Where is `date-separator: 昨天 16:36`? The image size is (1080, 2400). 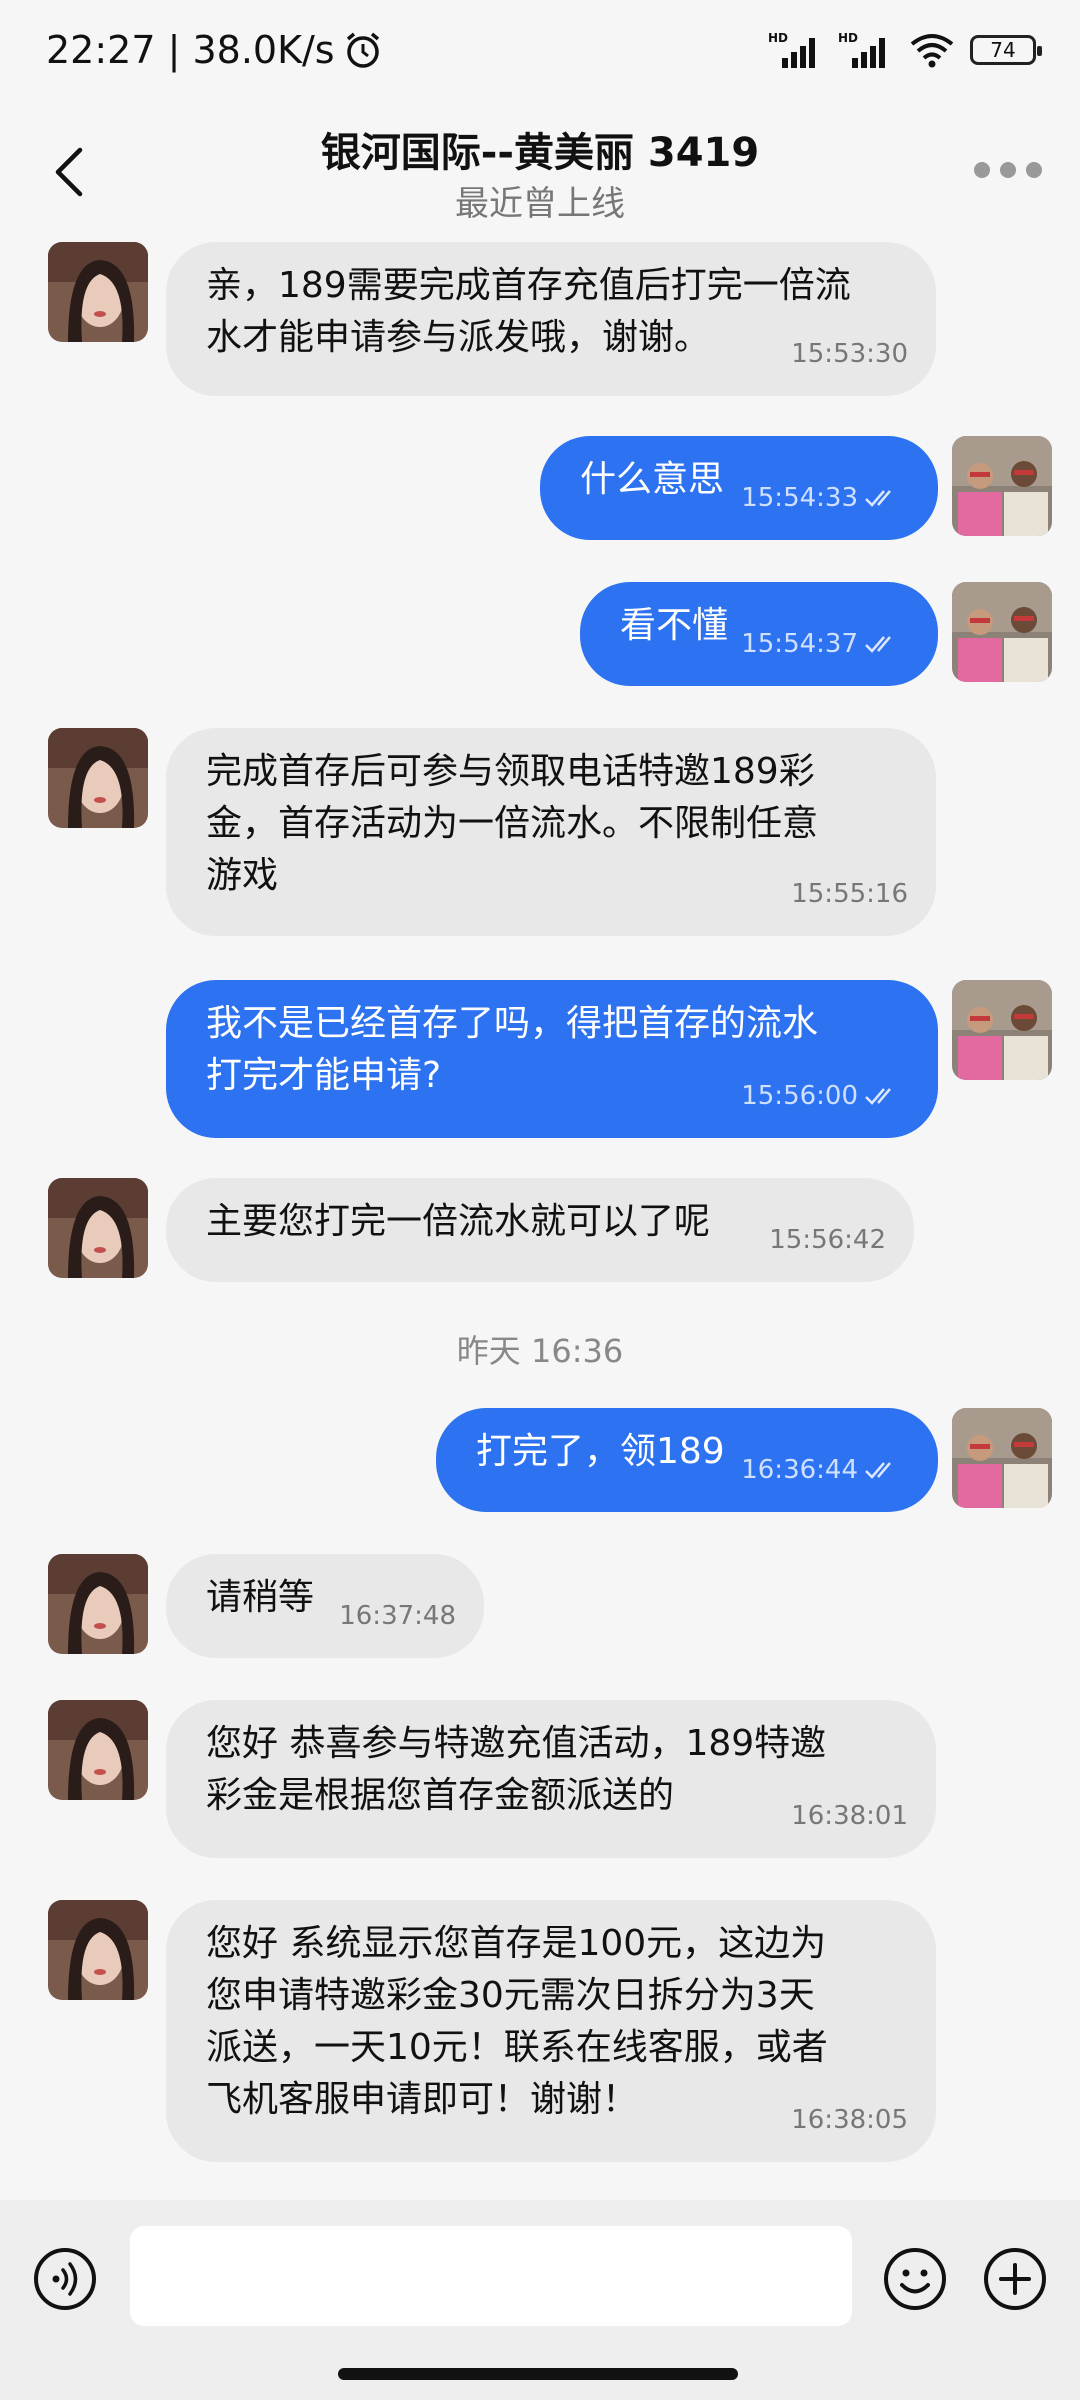
date-separator: 昨天 16:36 is located at coordinates (540, 1351).